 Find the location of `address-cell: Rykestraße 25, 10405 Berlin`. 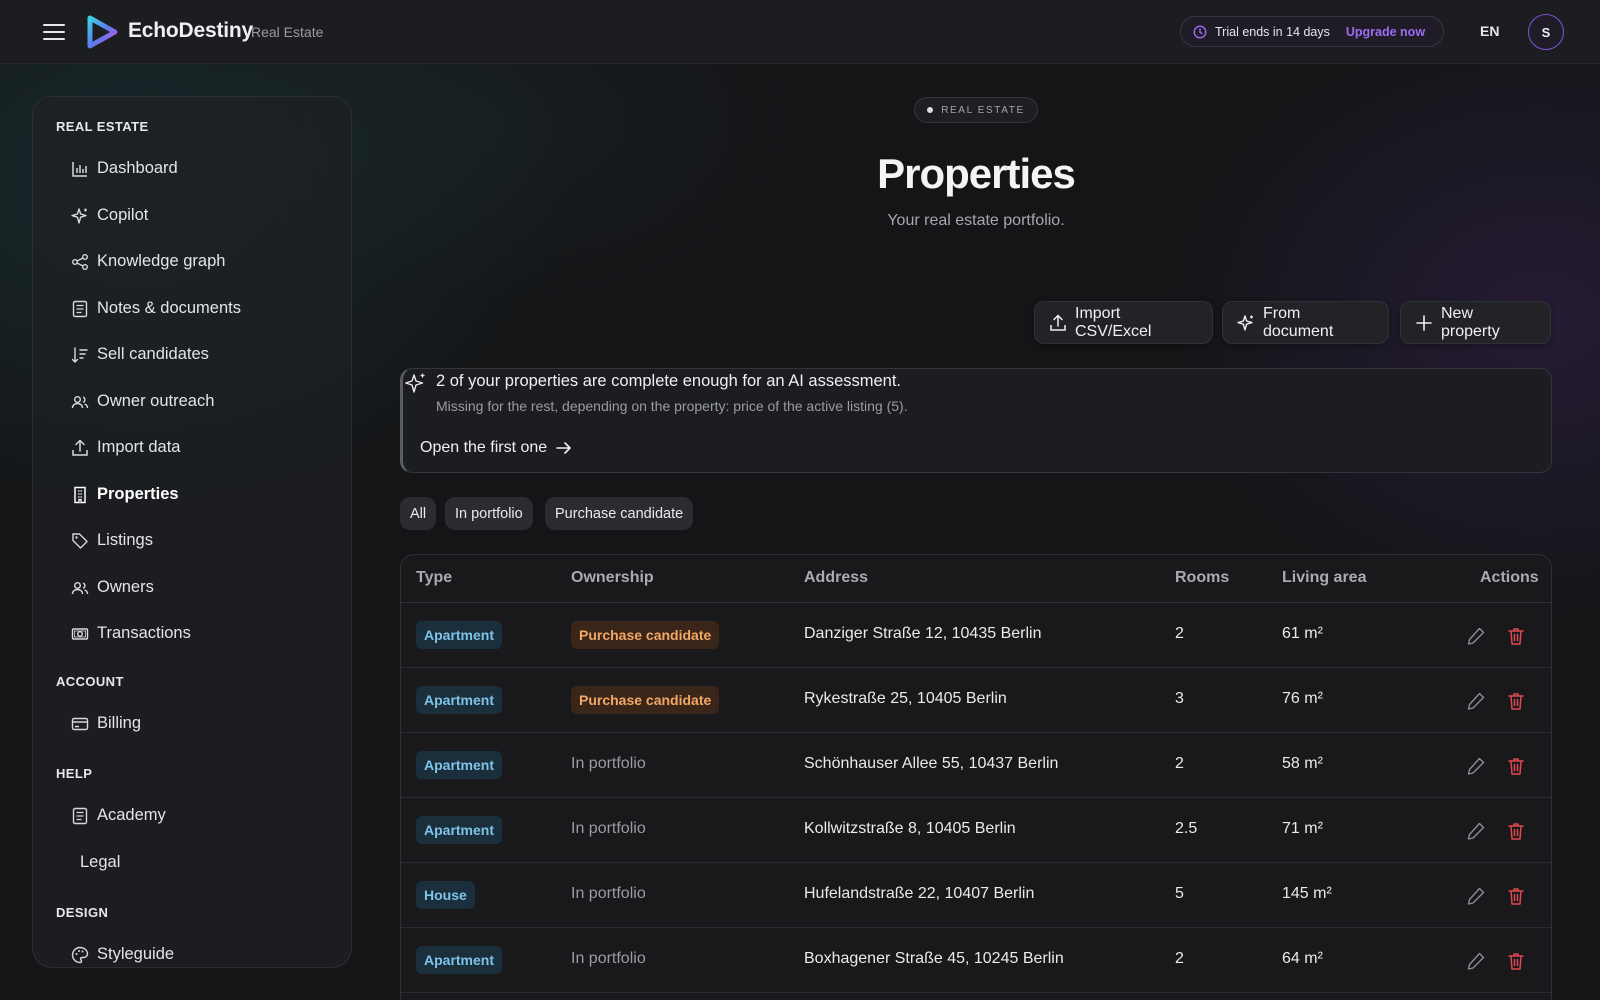

address-cell: Rykestraße 25, 10405 Berlin is located at coordinates (905, 698).